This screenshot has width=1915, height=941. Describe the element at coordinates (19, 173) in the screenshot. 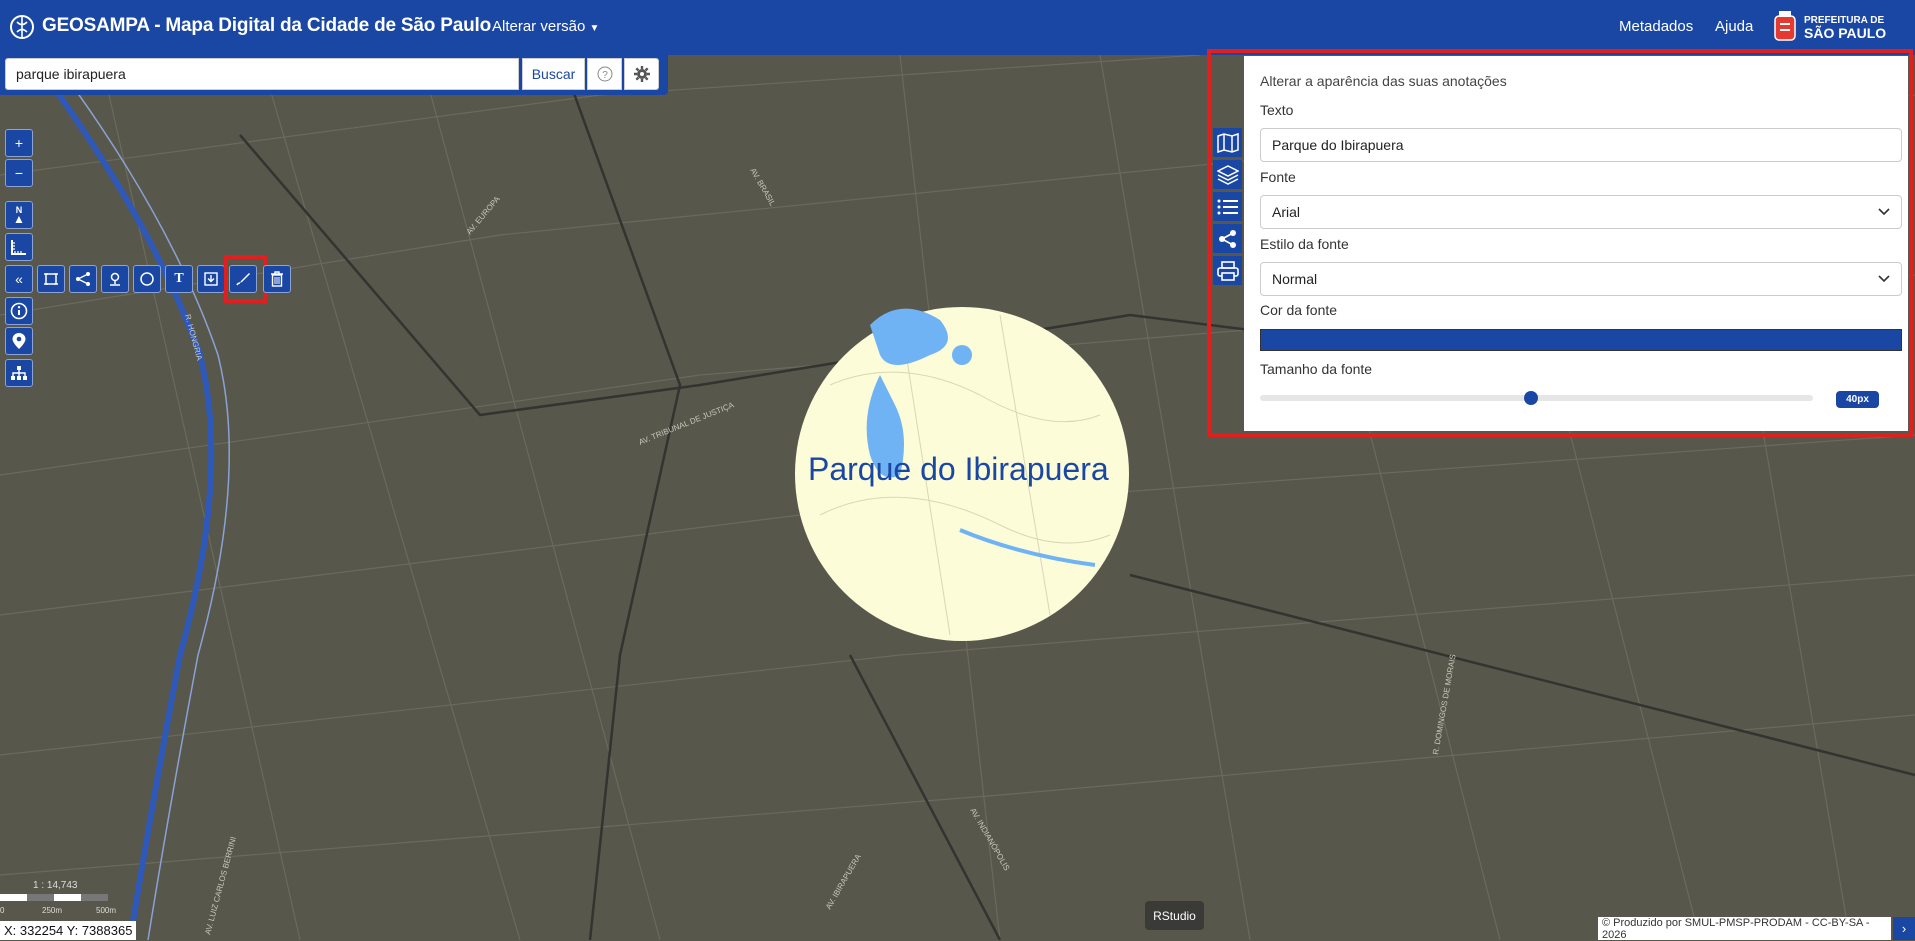

I see `zoom-out-button: −` at that location.